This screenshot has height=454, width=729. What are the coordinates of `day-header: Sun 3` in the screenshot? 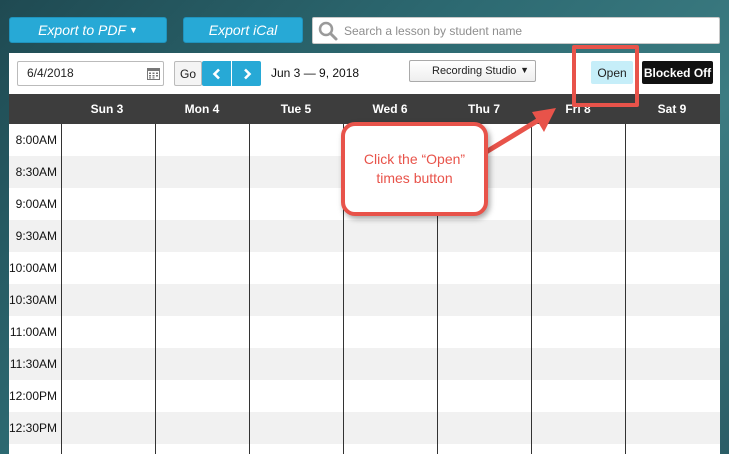 It's located at (107, 109).